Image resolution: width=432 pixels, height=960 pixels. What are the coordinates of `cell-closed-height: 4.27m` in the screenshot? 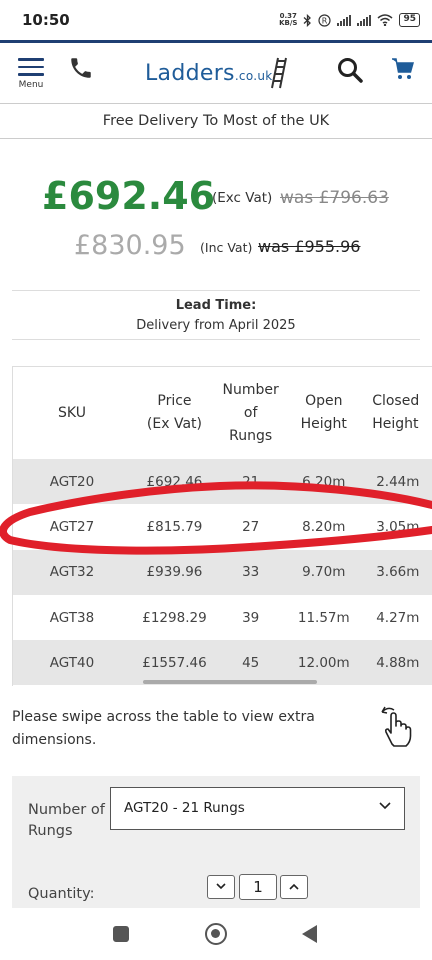 It's located at (398, 617).